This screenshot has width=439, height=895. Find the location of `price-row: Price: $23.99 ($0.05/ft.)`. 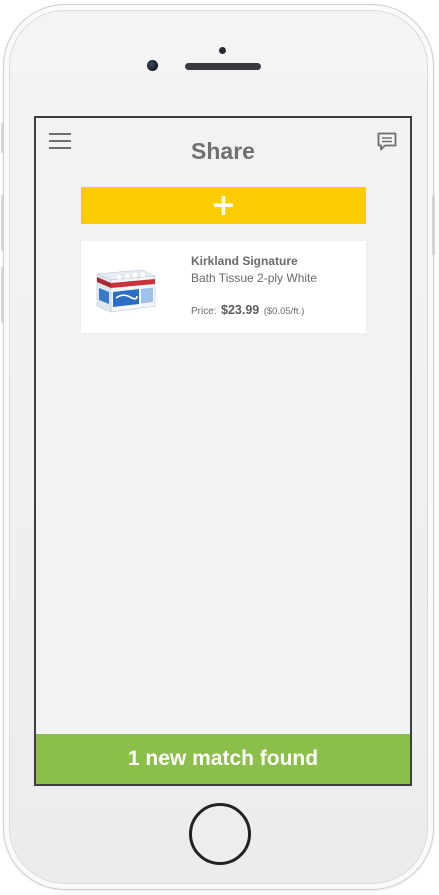

price-row: Price: $23.99 ($0.05/ft.) is located at coordinates (247, 310).